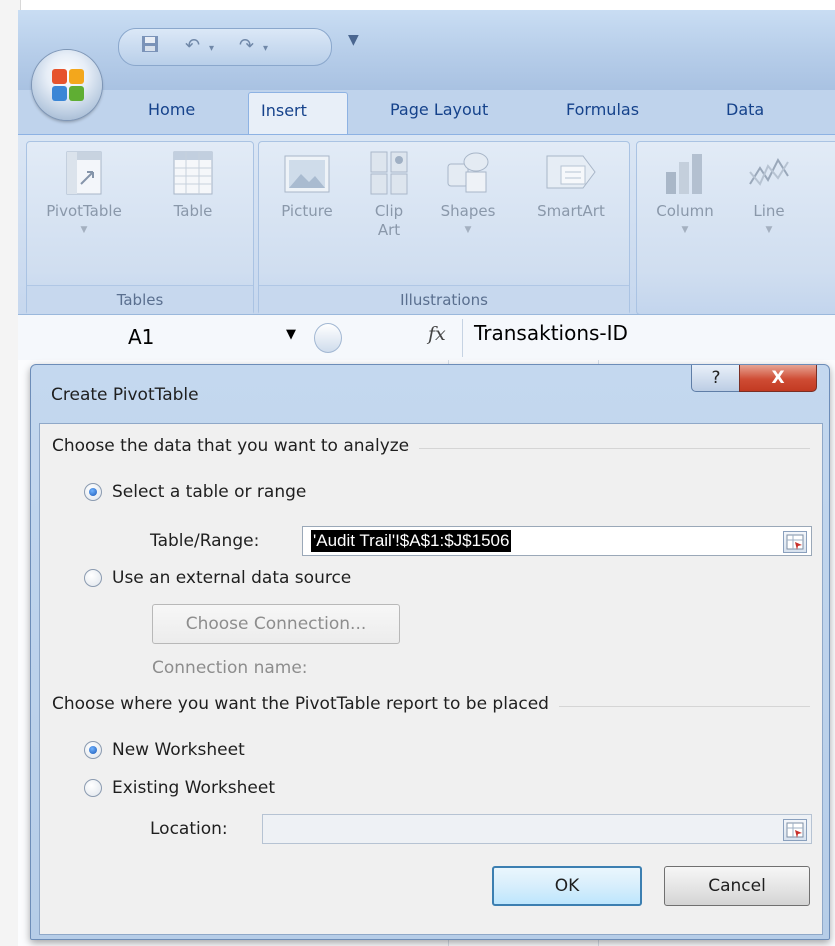 The width and height of the screenshot is (835, 946). What do you see at coordinates (426, 338) in the screenshot?
I see `formula-bar: A1 ▼ fx Transaktions-ID` at bounding box center [426, 338].